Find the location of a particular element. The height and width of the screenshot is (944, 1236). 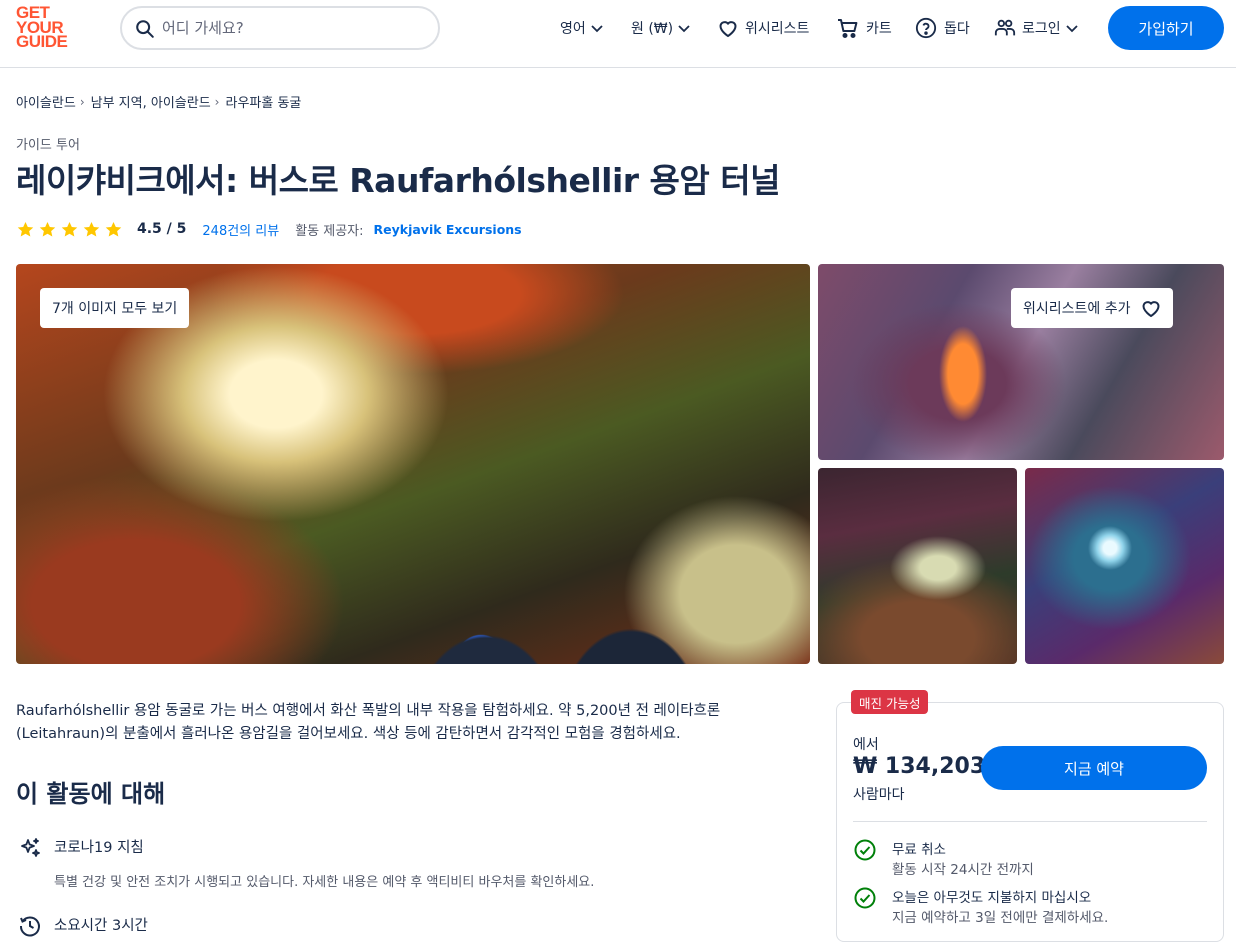

price-value: ₩ 134,203 is located at coordinates (919, 766).